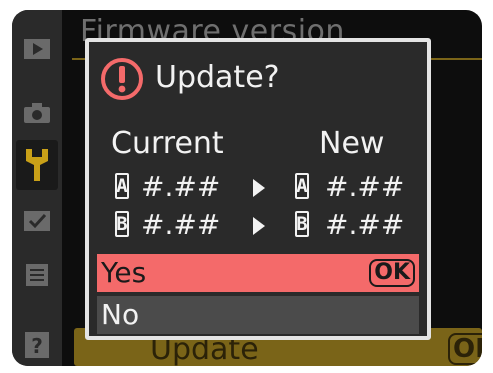 This screenshot has width=493, height=373. I want to click on current-header: Current, so click(167, 143).